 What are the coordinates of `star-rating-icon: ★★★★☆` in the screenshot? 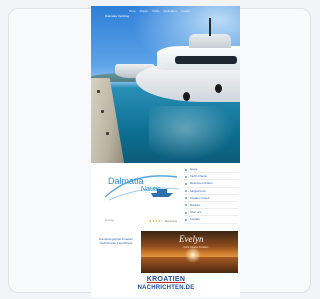 It's located at (156, 221).